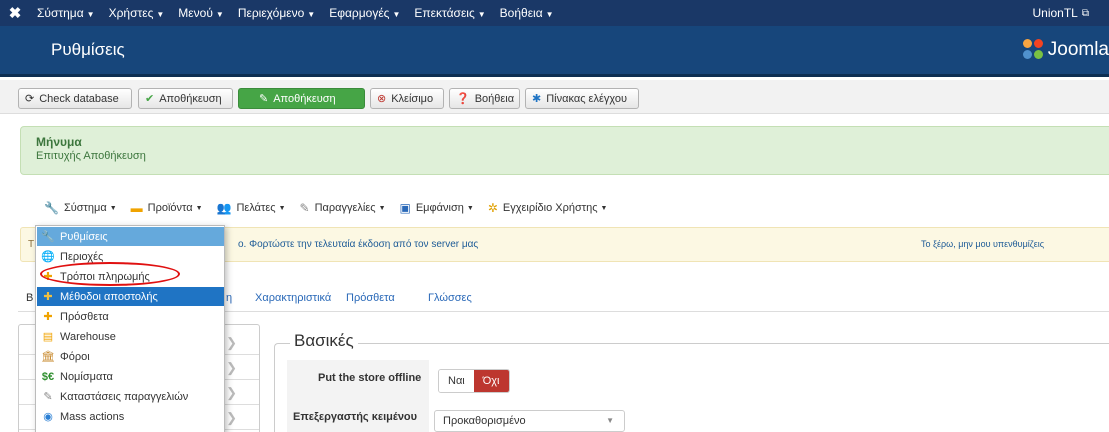 This screenshot has height=432, width=1109. I want to click on help-lifebuoy-icon: ✲, so click(492, 208).